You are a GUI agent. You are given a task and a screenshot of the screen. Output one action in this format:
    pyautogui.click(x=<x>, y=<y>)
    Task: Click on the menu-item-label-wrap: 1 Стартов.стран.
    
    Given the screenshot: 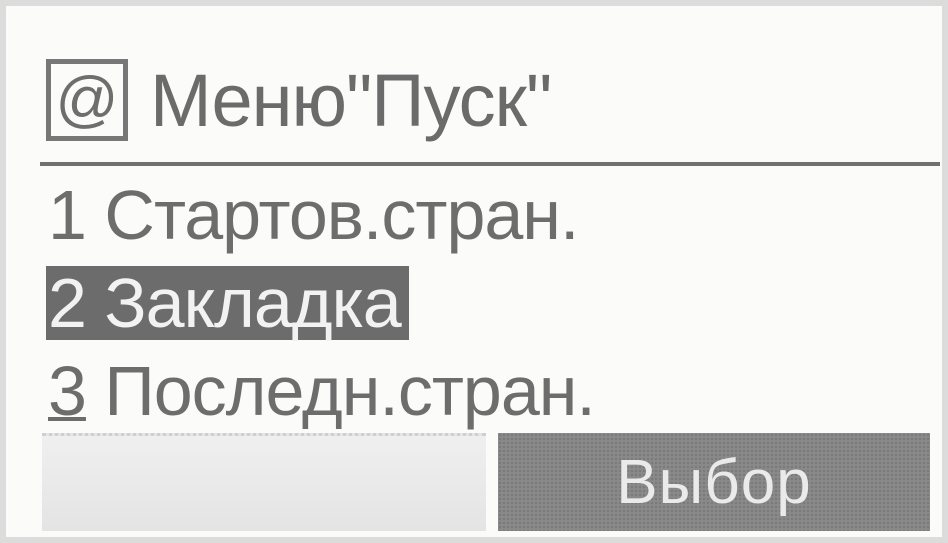 What is the action you would take?
    pyautogui.click(x=313, y=215)
    